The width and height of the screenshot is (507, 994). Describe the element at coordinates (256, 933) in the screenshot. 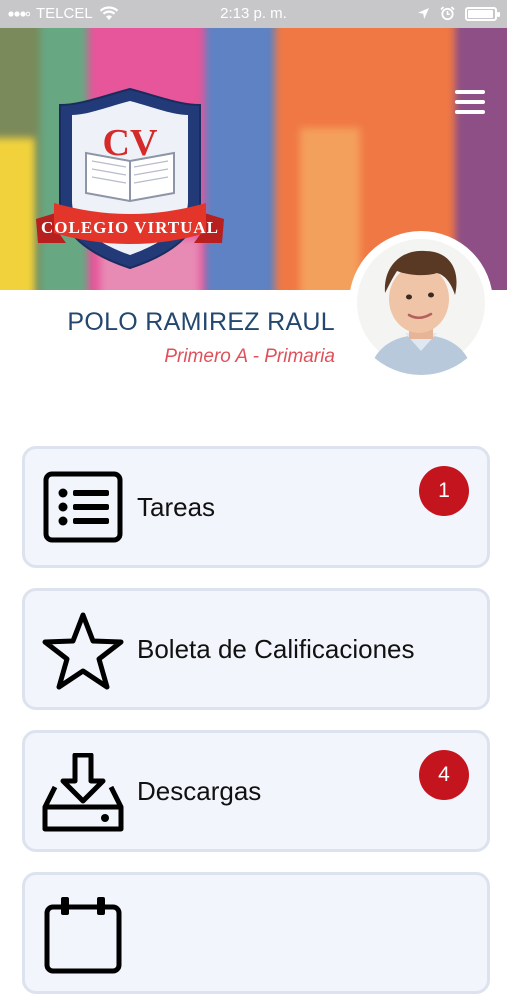

I see `menu-item-calendar` at that location.